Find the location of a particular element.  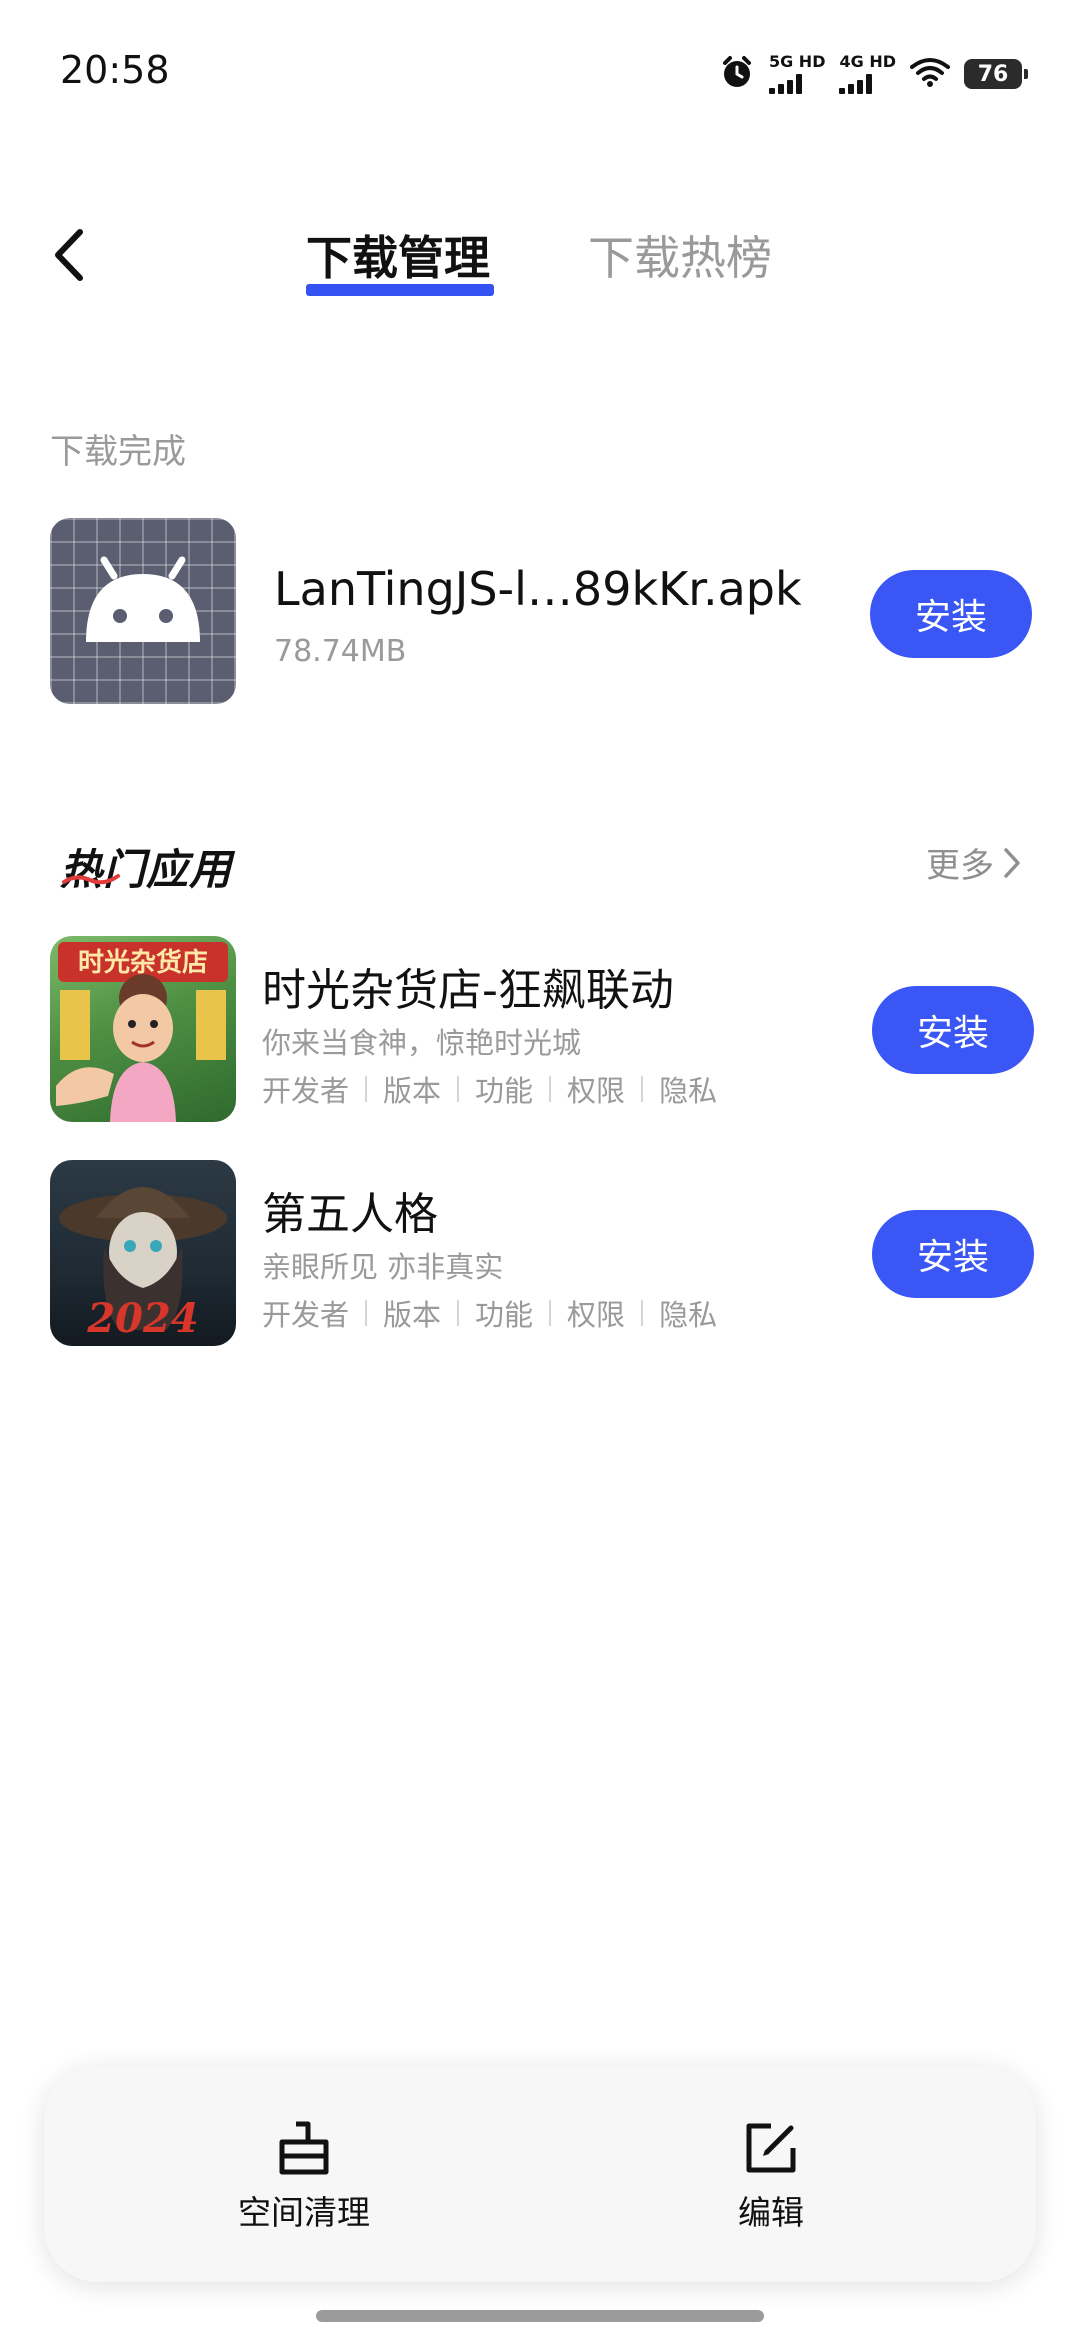

chevron-right-icon is located at coordinates (1012, 862).